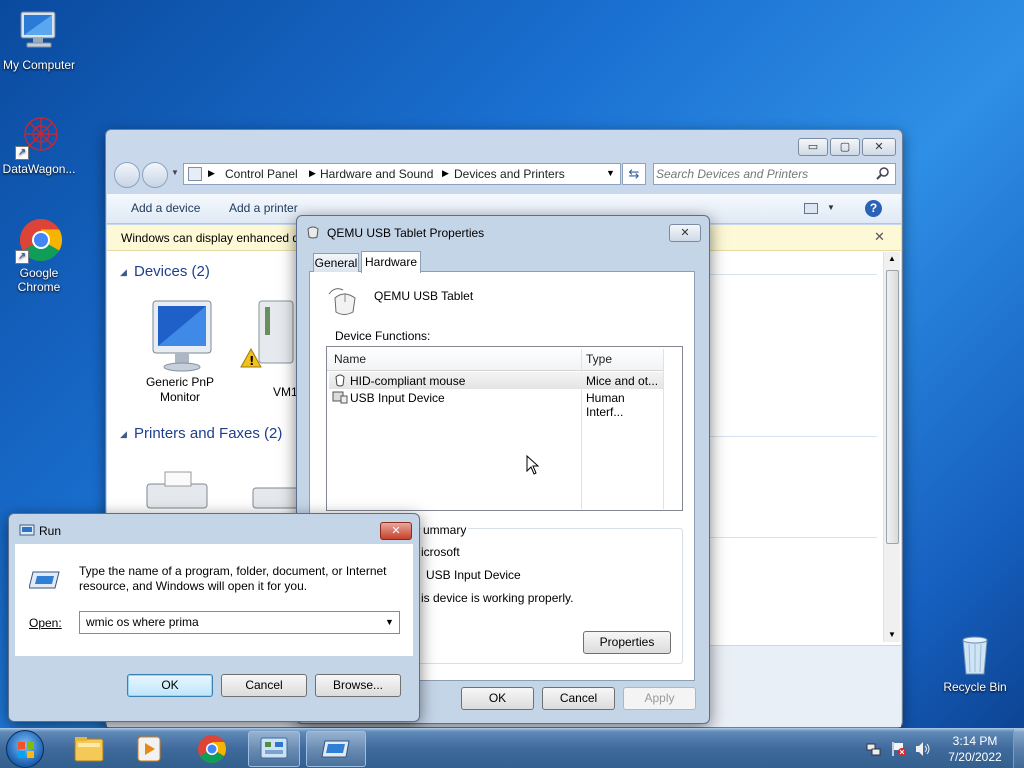 Image resolution: width=1024 pixels, height=768 pixels. Describe the element at coordinates (180, 350) in the screenshot. I see `device-generic-pnp-monitor: Generic PnP Monitor` at that location.